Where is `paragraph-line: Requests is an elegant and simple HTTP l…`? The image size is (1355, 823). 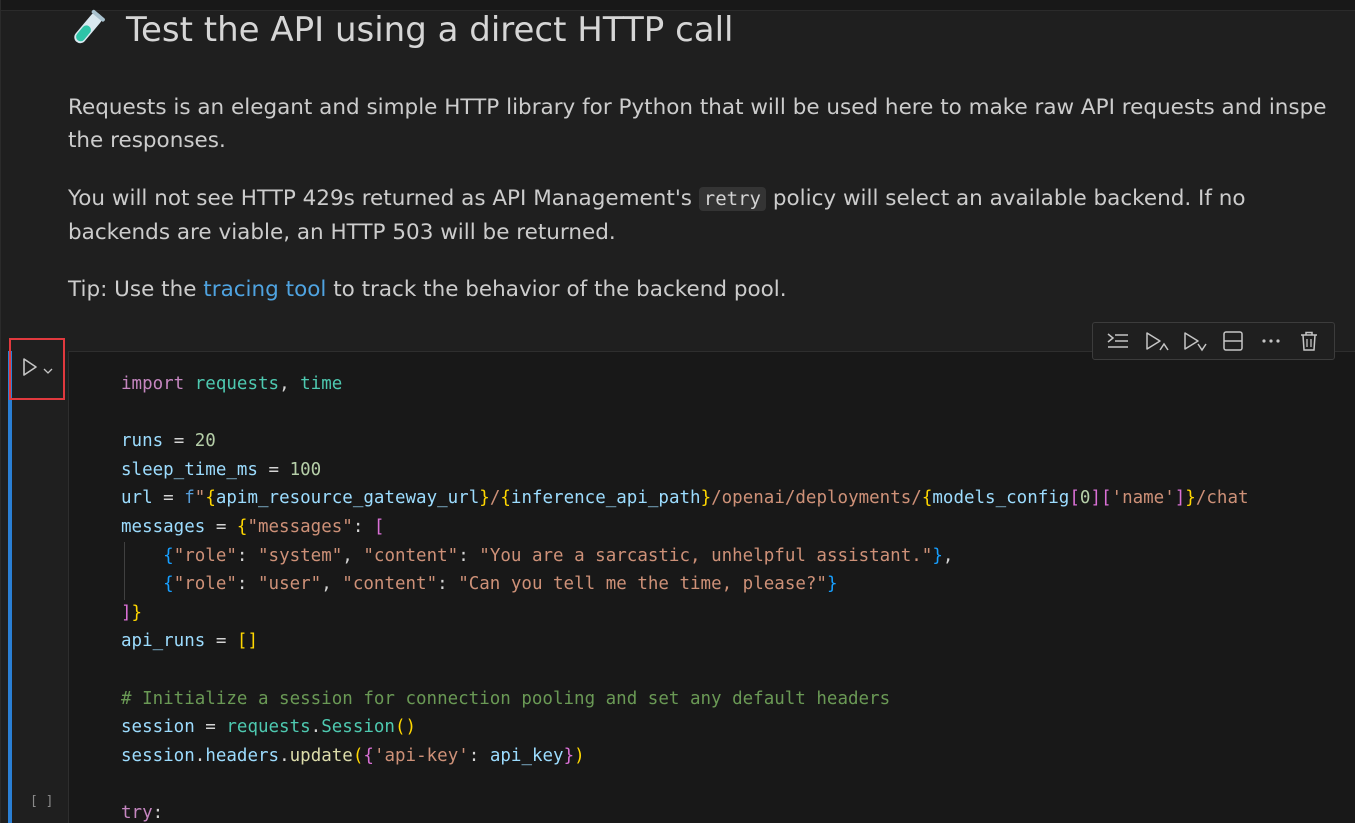 paragraph-line: Requests is an elegant and simple HTTP l… is located at coordinates (697, 107).